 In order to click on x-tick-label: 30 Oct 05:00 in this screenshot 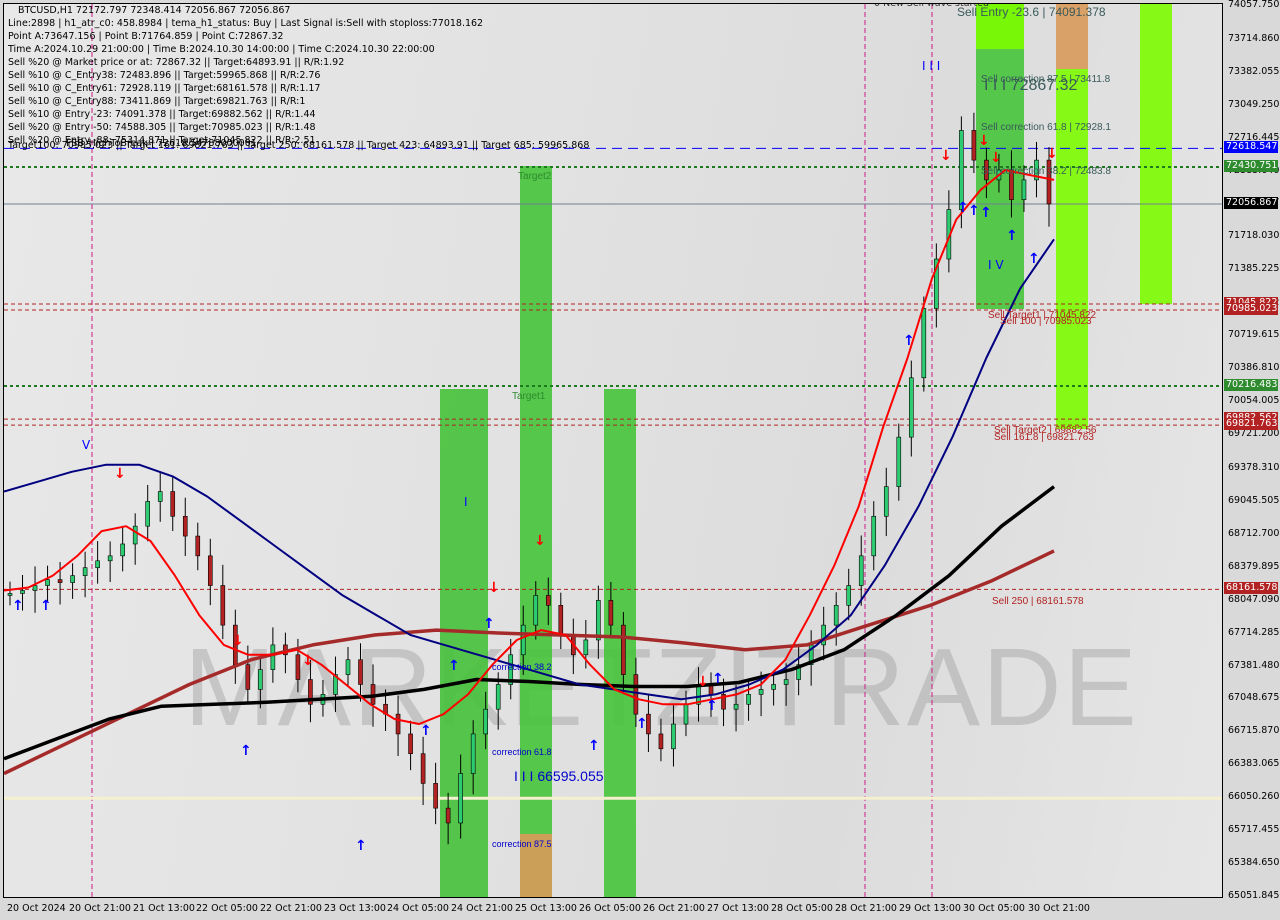, I will do `click(994, 908)`.